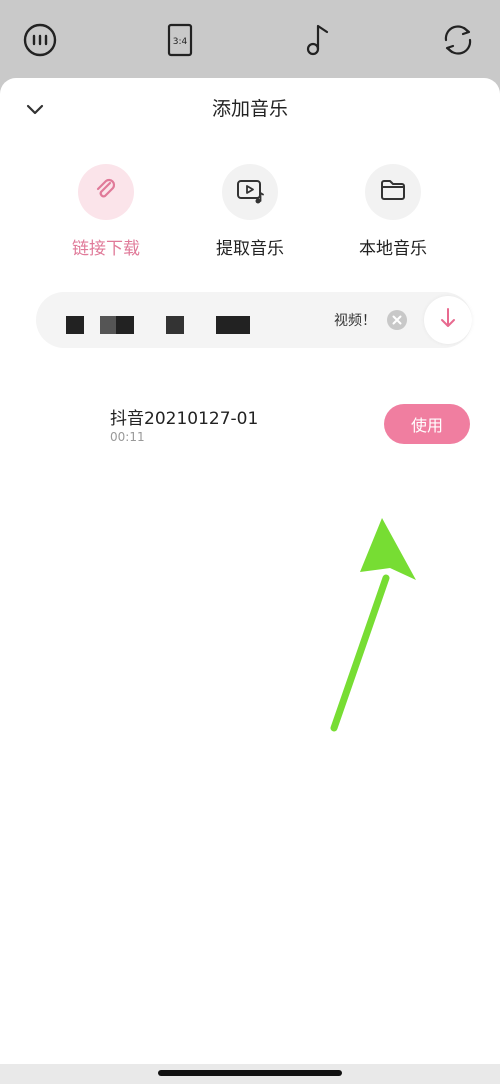 The height and width of the screenshot is (1084, 500). What do you see at coordinates (184, 419) in the screenshot?
I see `track-name: 抖音20210127-01` at bounding box center [184, 419].